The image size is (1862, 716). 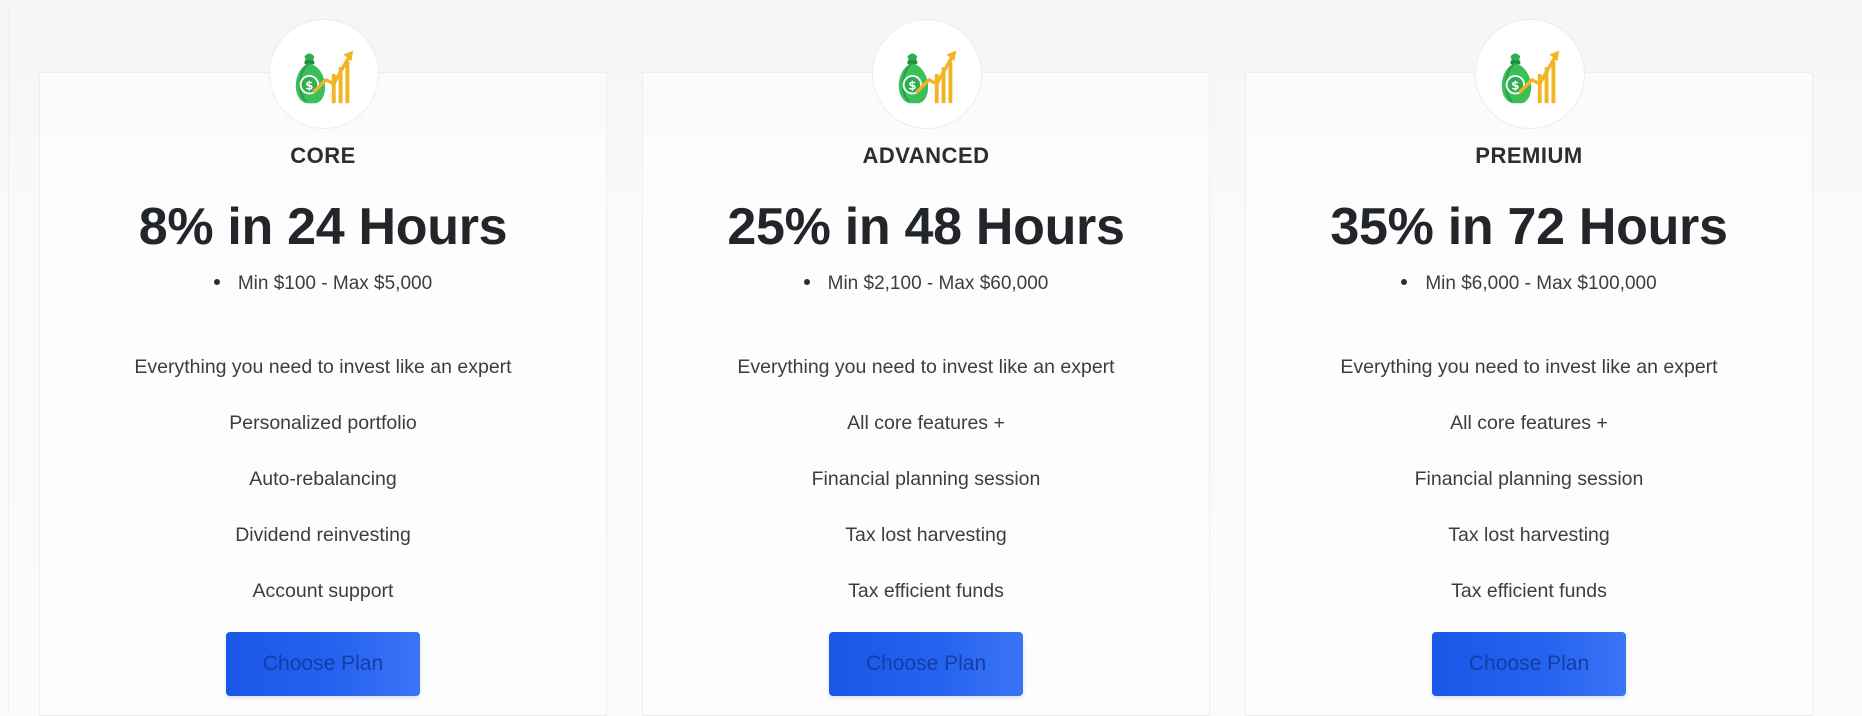 What do you see at coordinates (323, 423) in the screenshot?
I see `plan-feature-item: Personalized portfolio` at bounding box center [323, 423].